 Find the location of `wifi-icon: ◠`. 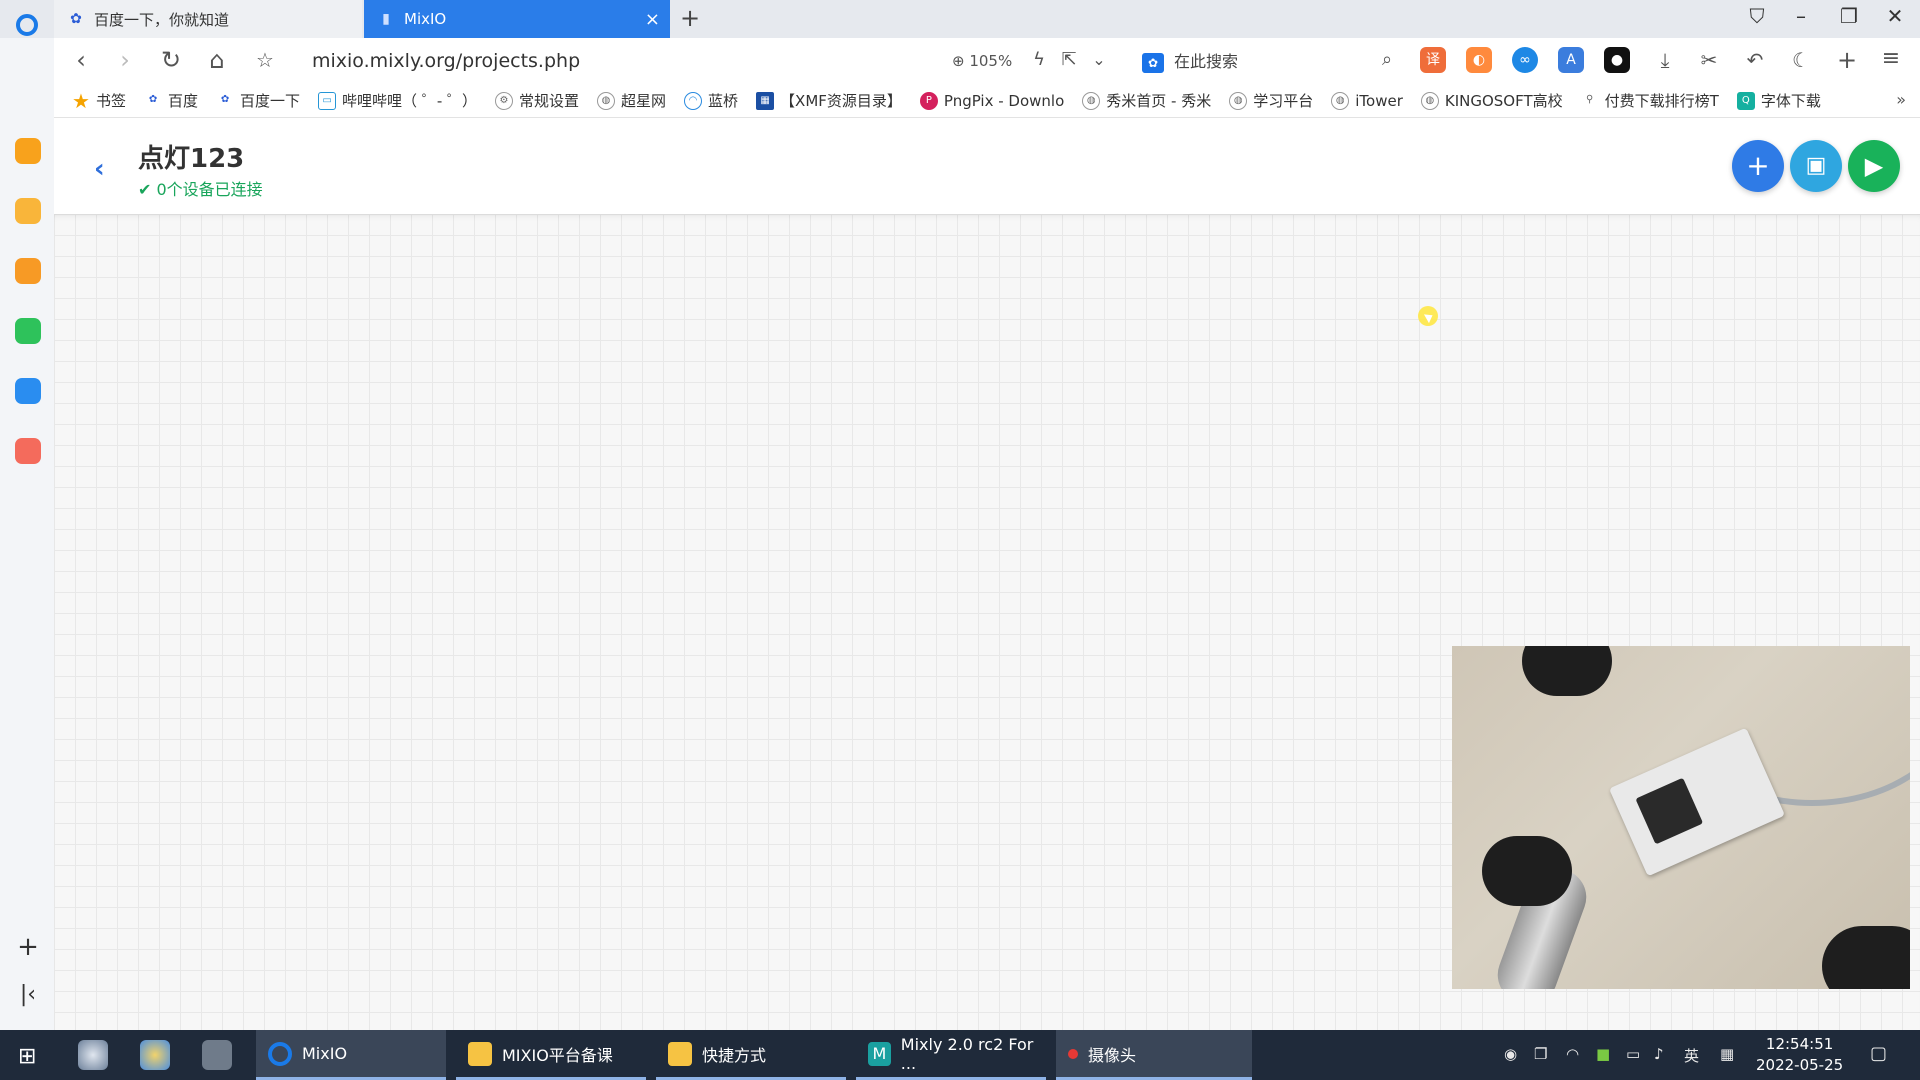

wifi-icon: ◠ is located at coordinates (1572, 1054).